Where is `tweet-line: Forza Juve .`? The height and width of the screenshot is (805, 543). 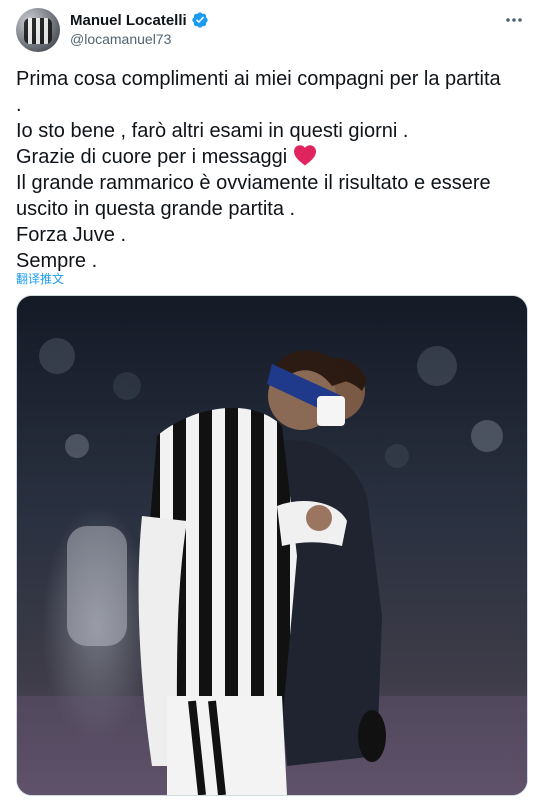
tweet-line: Forza Juve . is located at coordinates (71, 235).